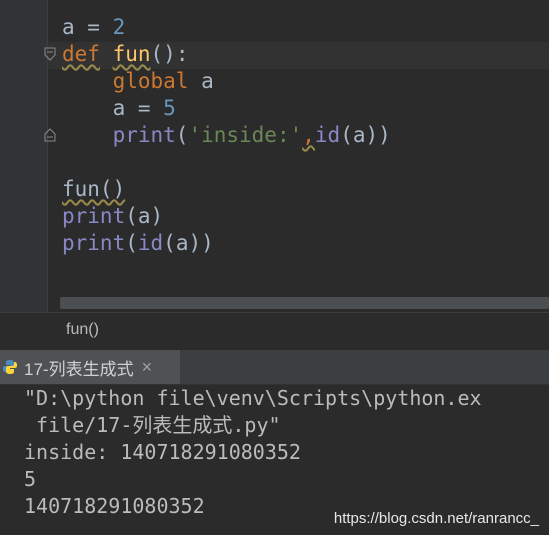  What do you see at coordinates (147, 367) in the screenshot?
I see `close-icon: ×` at bounding box center [147, 367].